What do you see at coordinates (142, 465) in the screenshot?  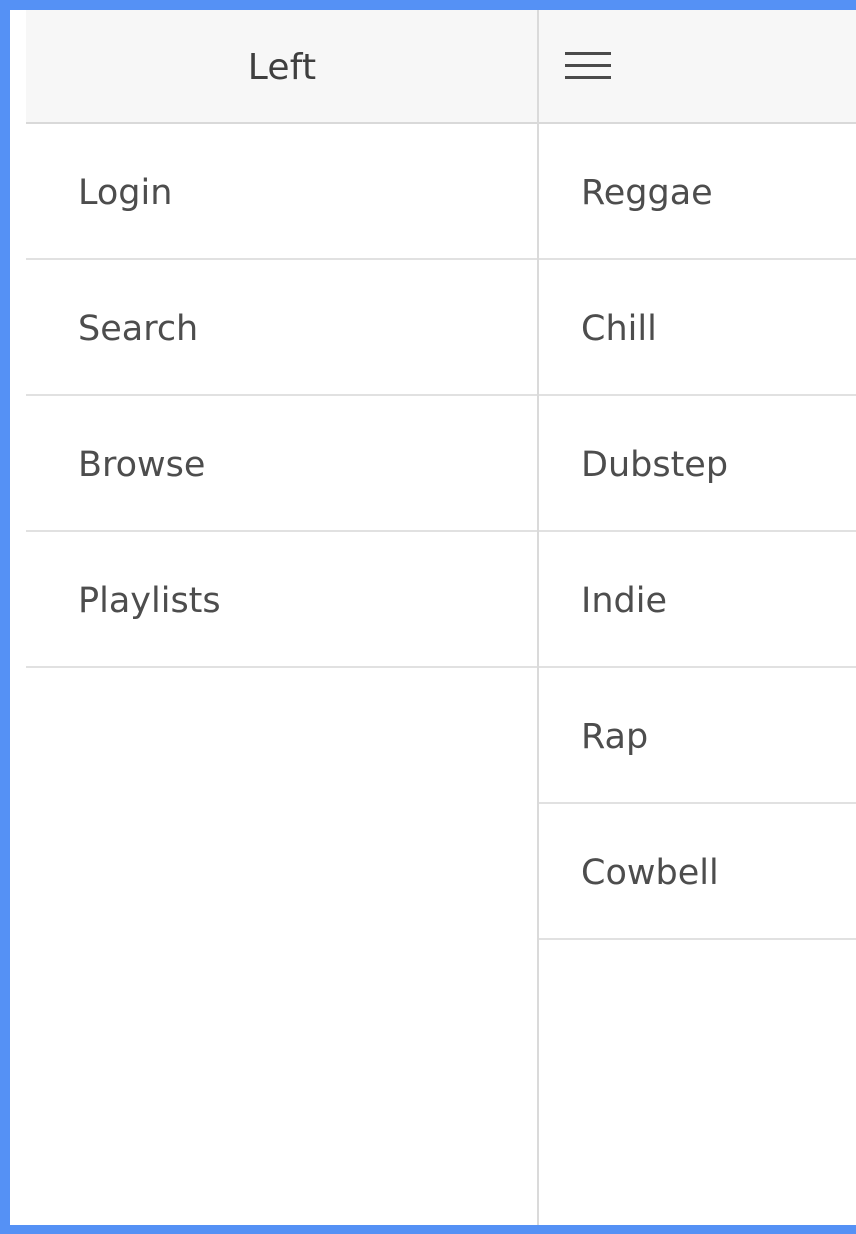 I see `menu-item-label: Browse` at bounding box center [142, 465].